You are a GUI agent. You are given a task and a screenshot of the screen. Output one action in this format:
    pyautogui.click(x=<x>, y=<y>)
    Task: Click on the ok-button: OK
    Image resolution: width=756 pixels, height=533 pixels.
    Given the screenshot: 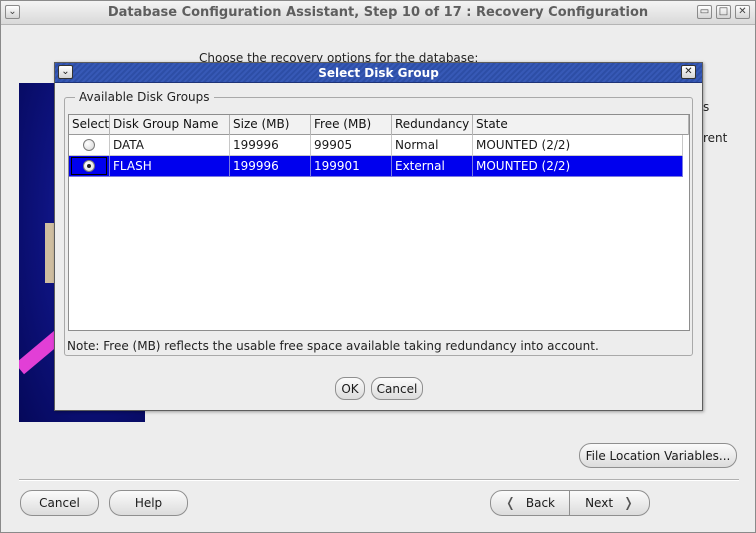 What is the action you would take?
    pyautogui.click(x=350, y=388)
    